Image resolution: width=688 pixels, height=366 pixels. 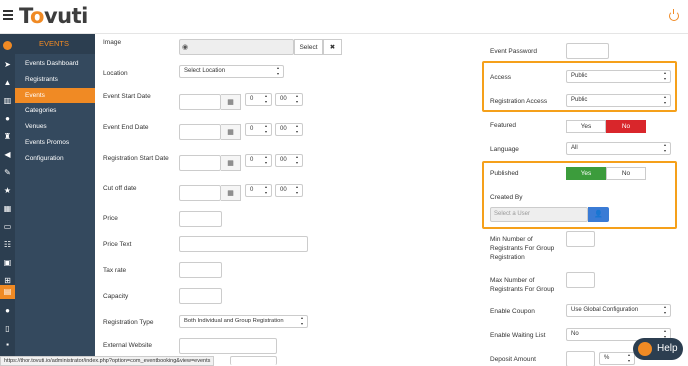 What do you see at coordinates (7, 45) in the screenshot?
I see `avatar-icon` at bounding box center [7, 45].